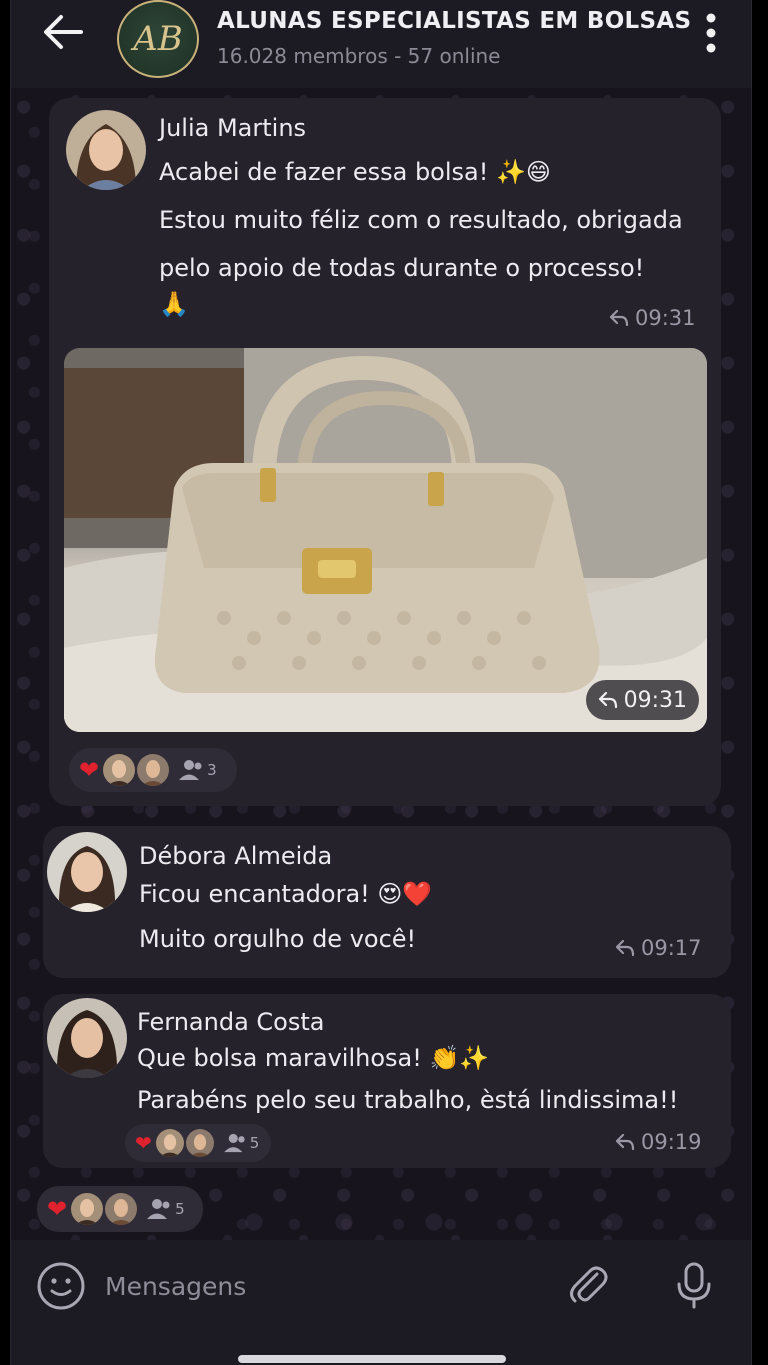  Describe the element at coordinates (359, 56) in the screenshot. I see `group-member-count: 16.028 membros - 57 online` at that location.